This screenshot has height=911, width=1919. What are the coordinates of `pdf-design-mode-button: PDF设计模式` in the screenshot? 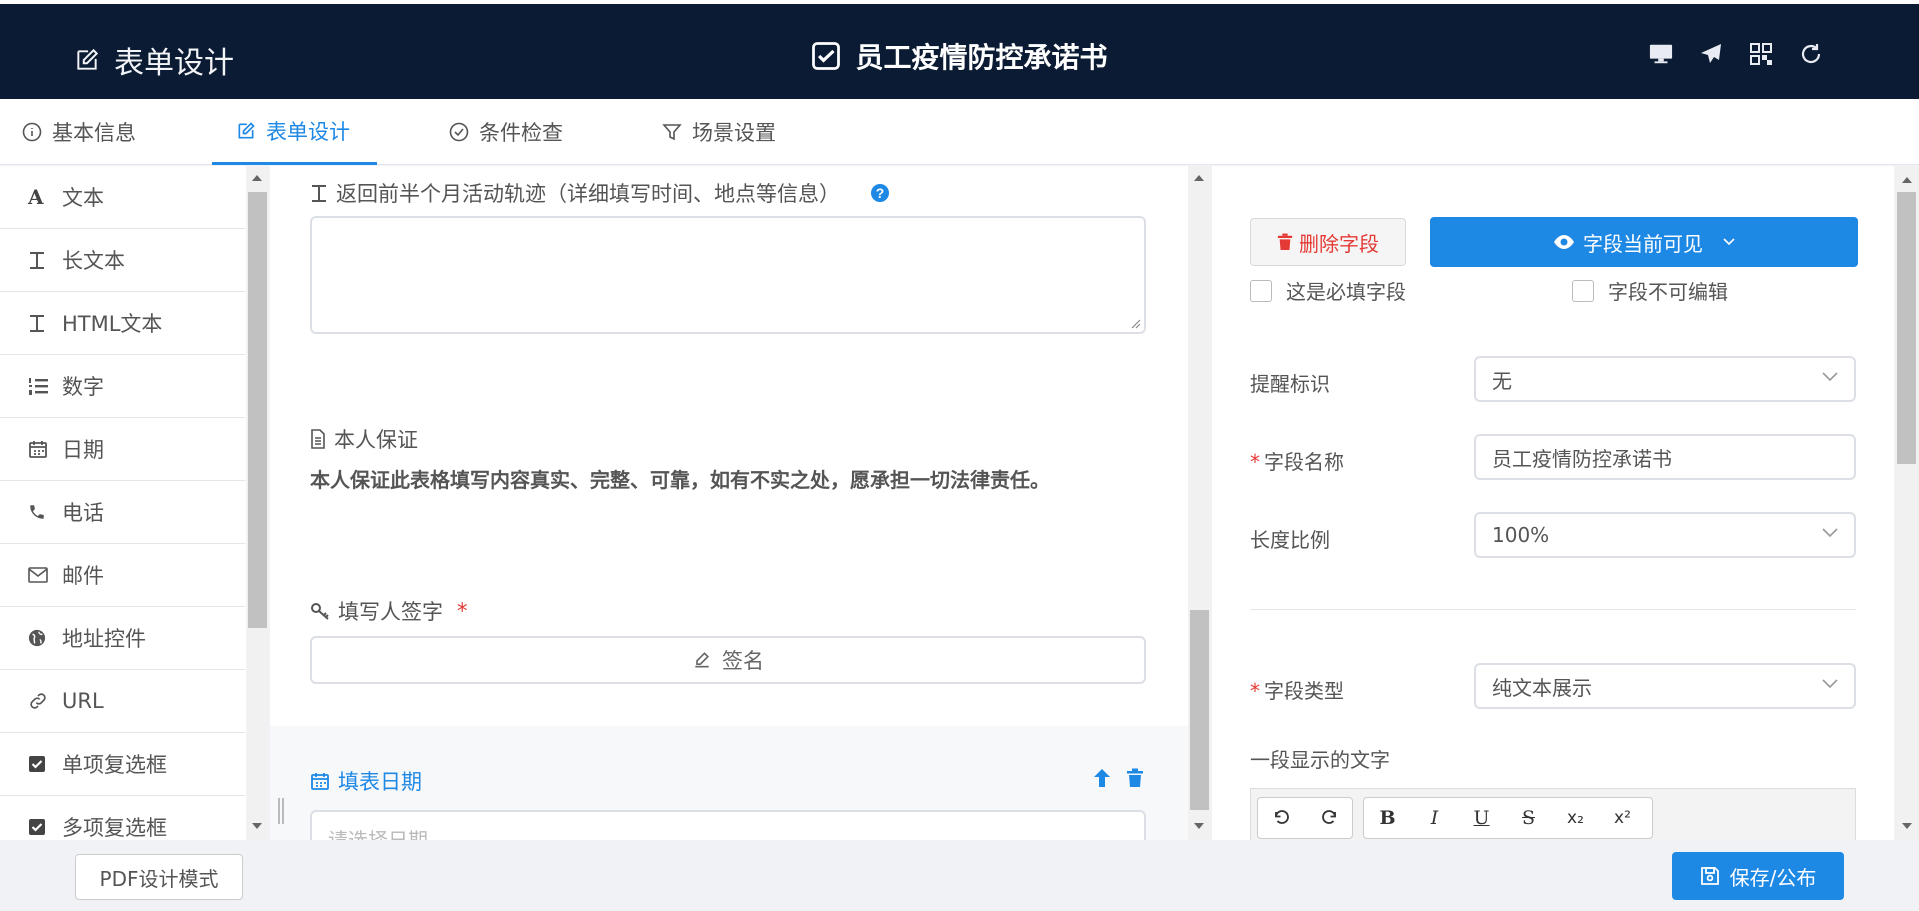 It's located at (159, 877).